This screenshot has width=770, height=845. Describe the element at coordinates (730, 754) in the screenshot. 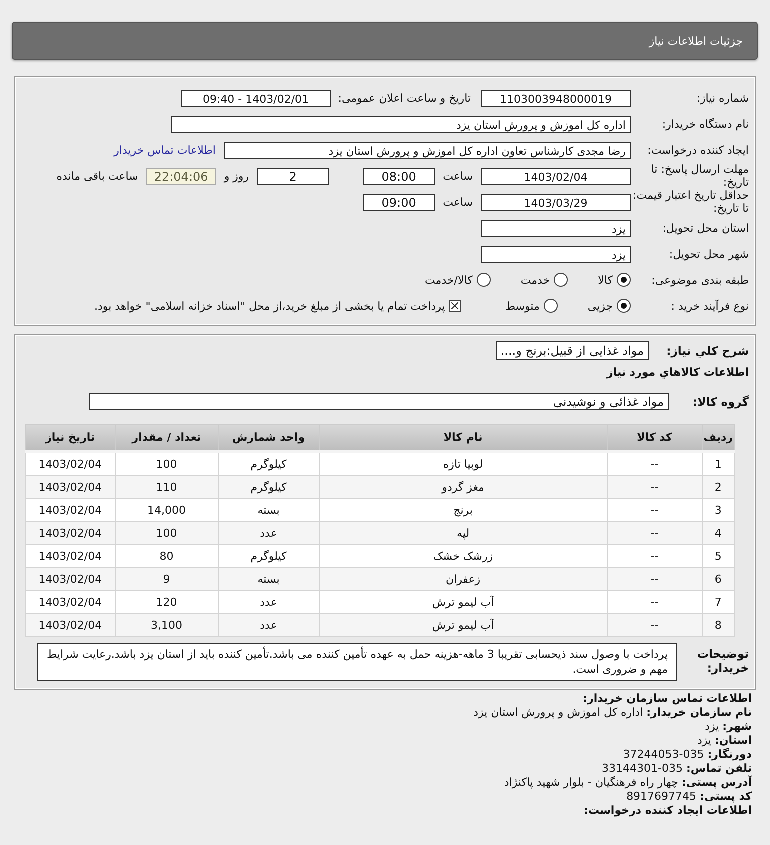

I see `contact-label: دورنگار:` at that location.